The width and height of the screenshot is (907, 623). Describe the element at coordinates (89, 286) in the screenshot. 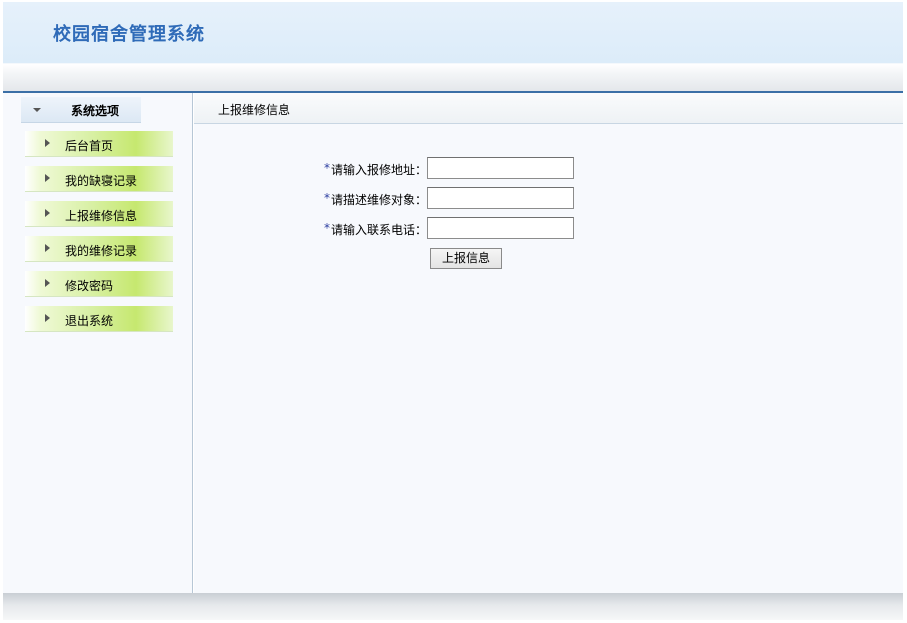

I see `sidebar-item-label: 修改密码` at that location.